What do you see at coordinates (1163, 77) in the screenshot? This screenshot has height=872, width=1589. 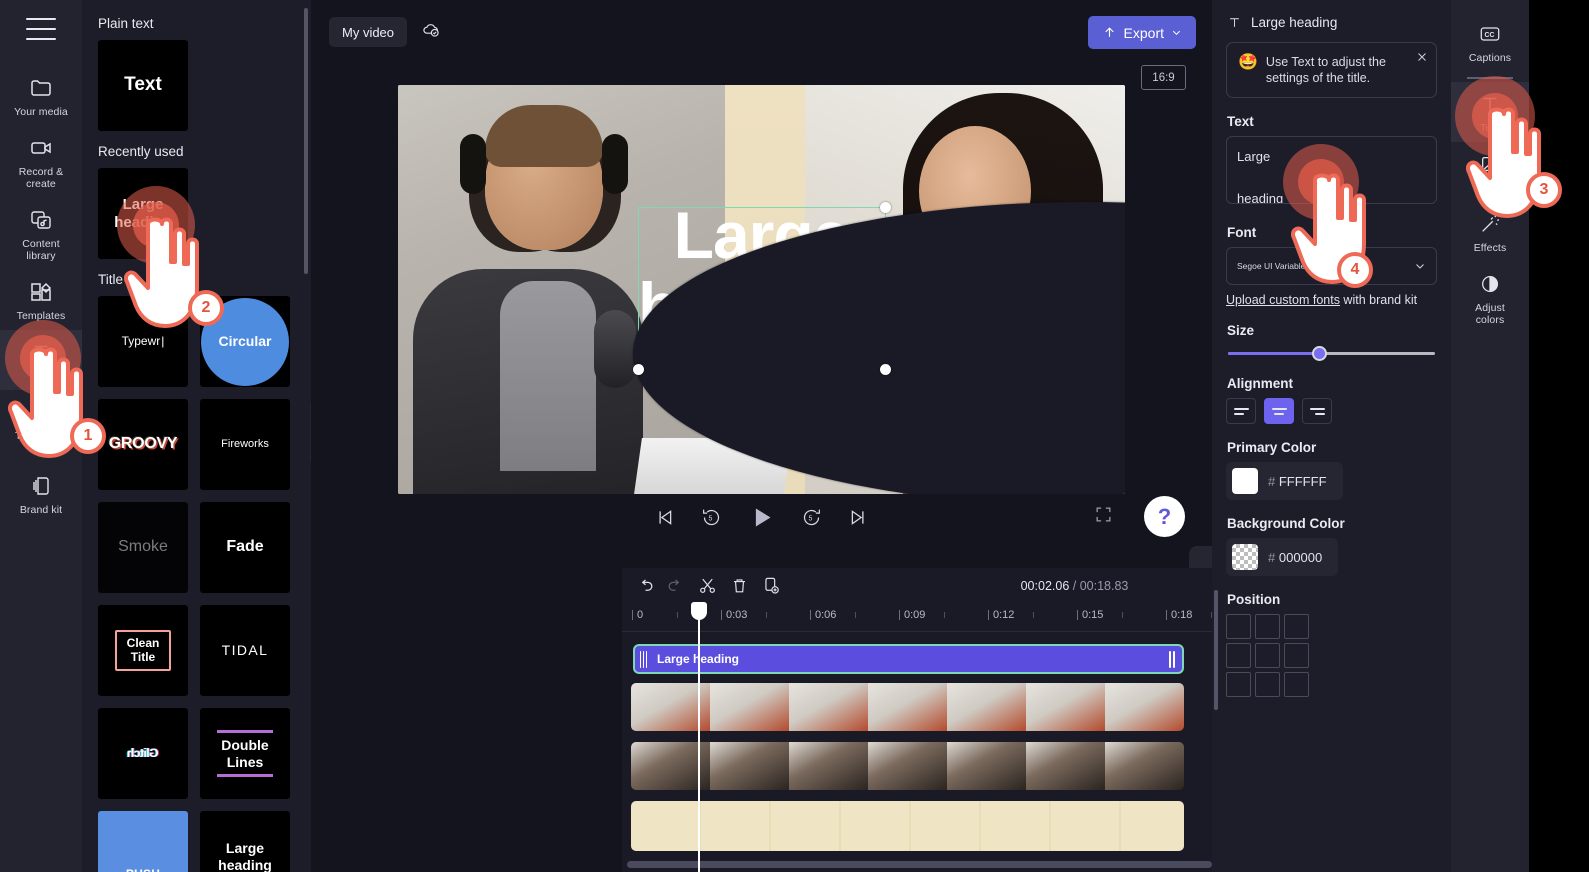 I see `aspect-ratio-button: 16:9` at bounding box center [1163, 77].